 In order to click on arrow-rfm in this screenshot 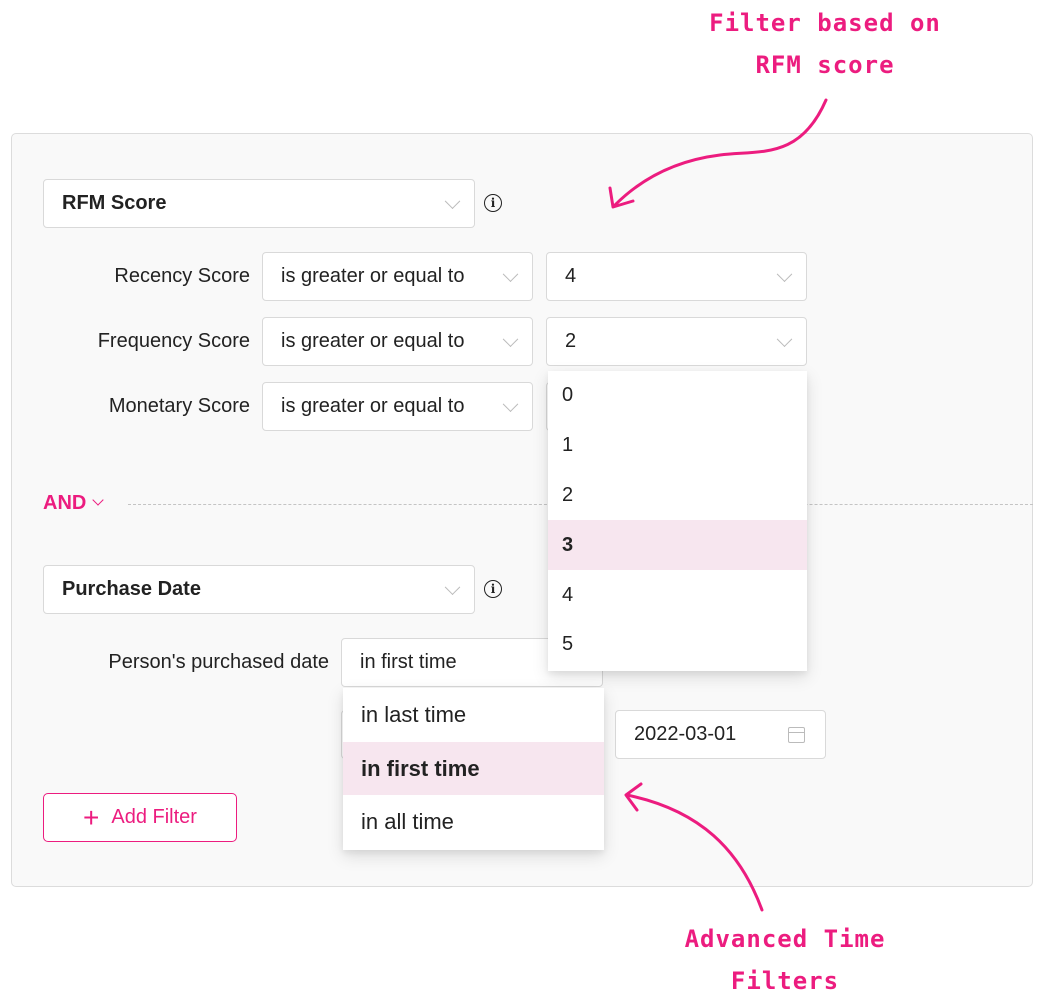, I will do `click(720, 152)`.